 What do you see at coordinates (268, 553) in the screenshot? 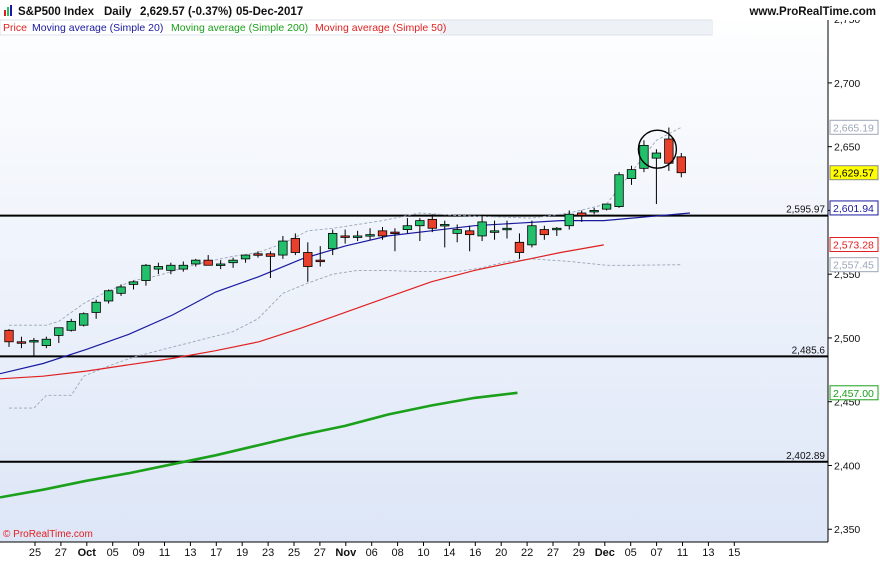
I see `x-tick-label: 23` at bounding box center [268, 553].